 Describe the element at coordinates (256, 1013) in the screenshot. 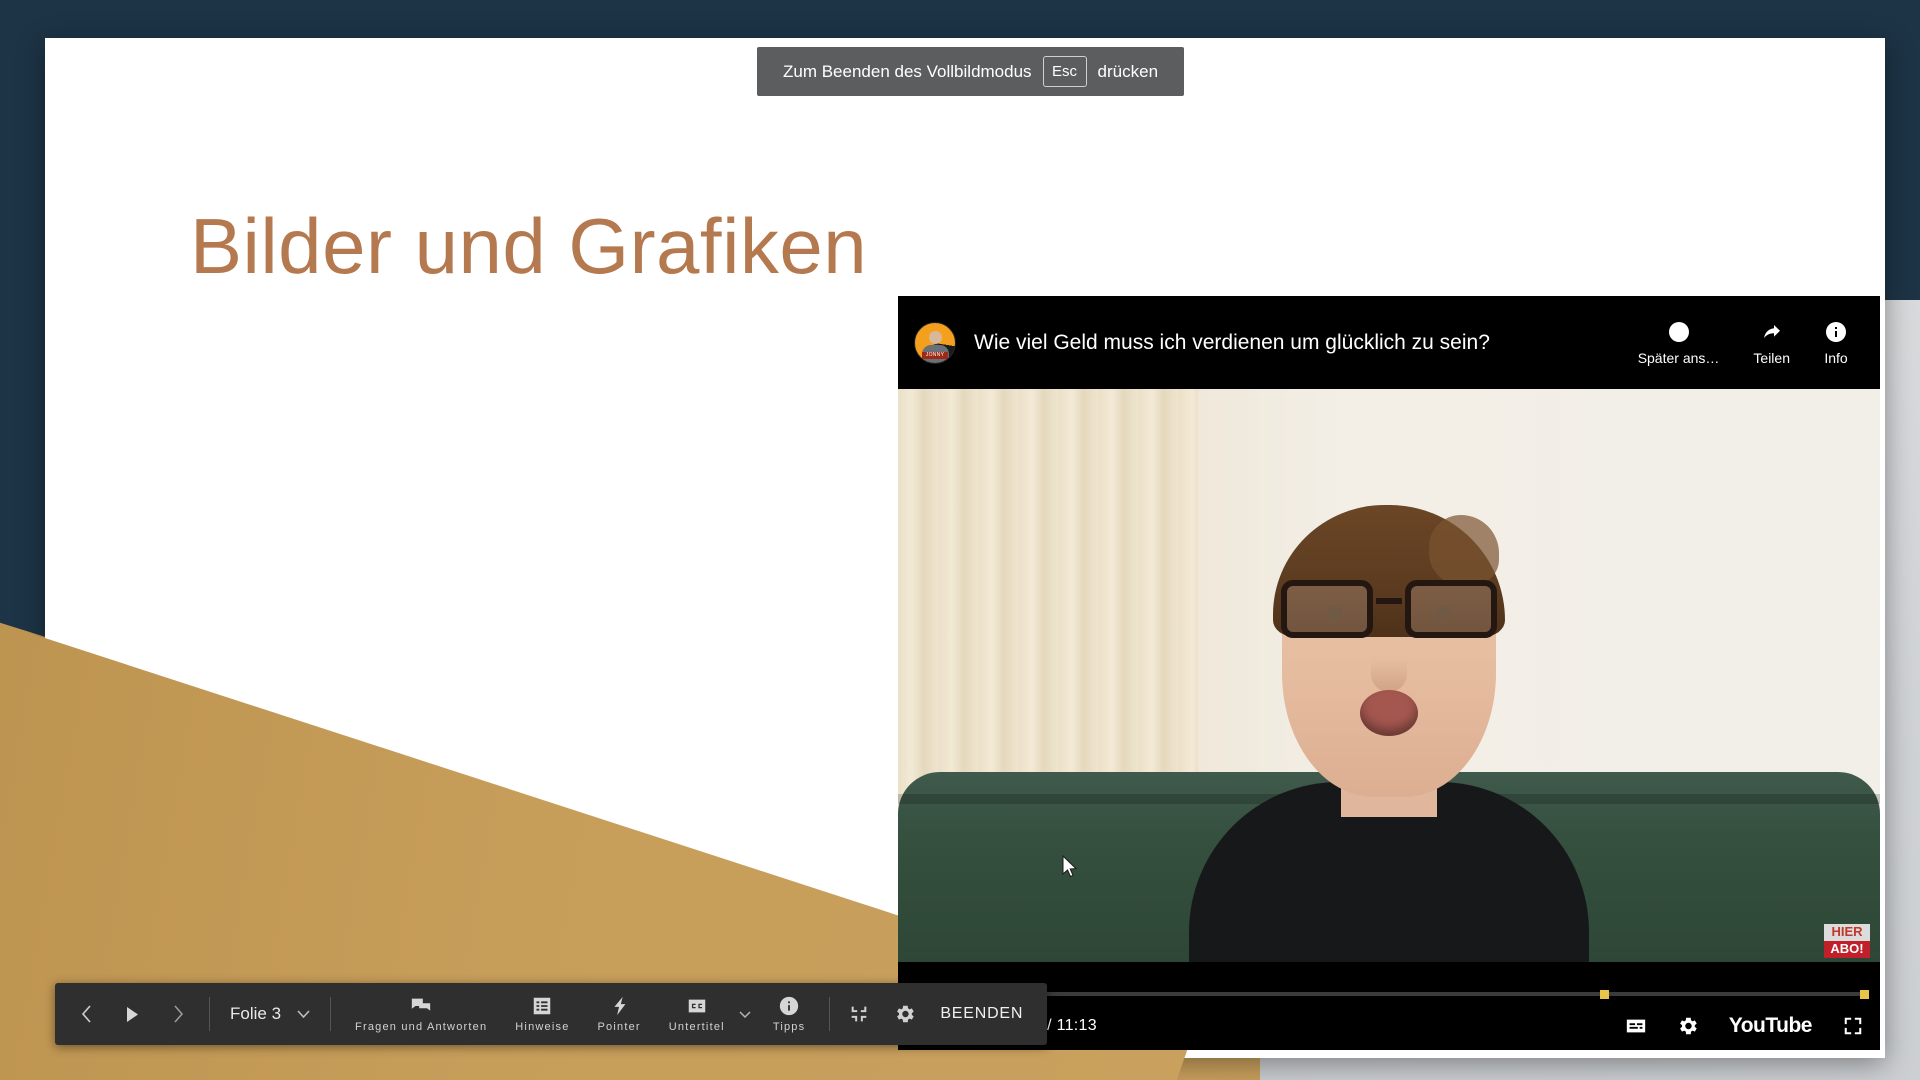

I see `slide-selector-label: Folie 3` at that location.